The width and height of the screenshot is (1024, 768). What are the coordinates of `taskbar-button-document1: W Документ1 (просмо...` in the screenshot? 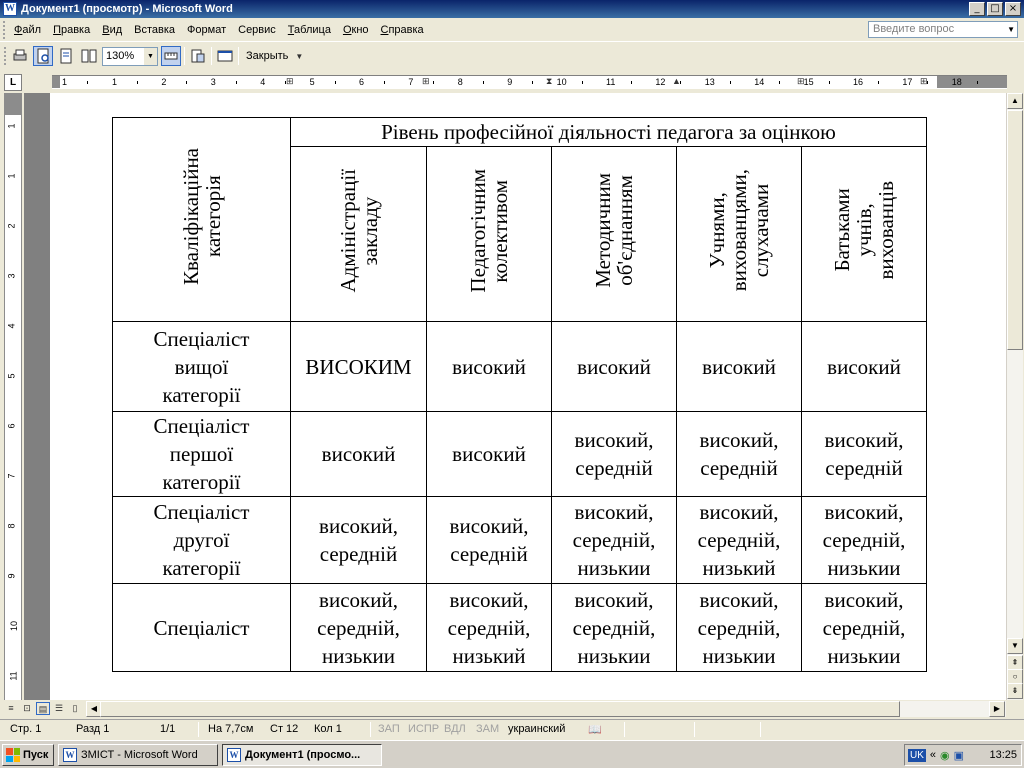 It's located at (302, 755).